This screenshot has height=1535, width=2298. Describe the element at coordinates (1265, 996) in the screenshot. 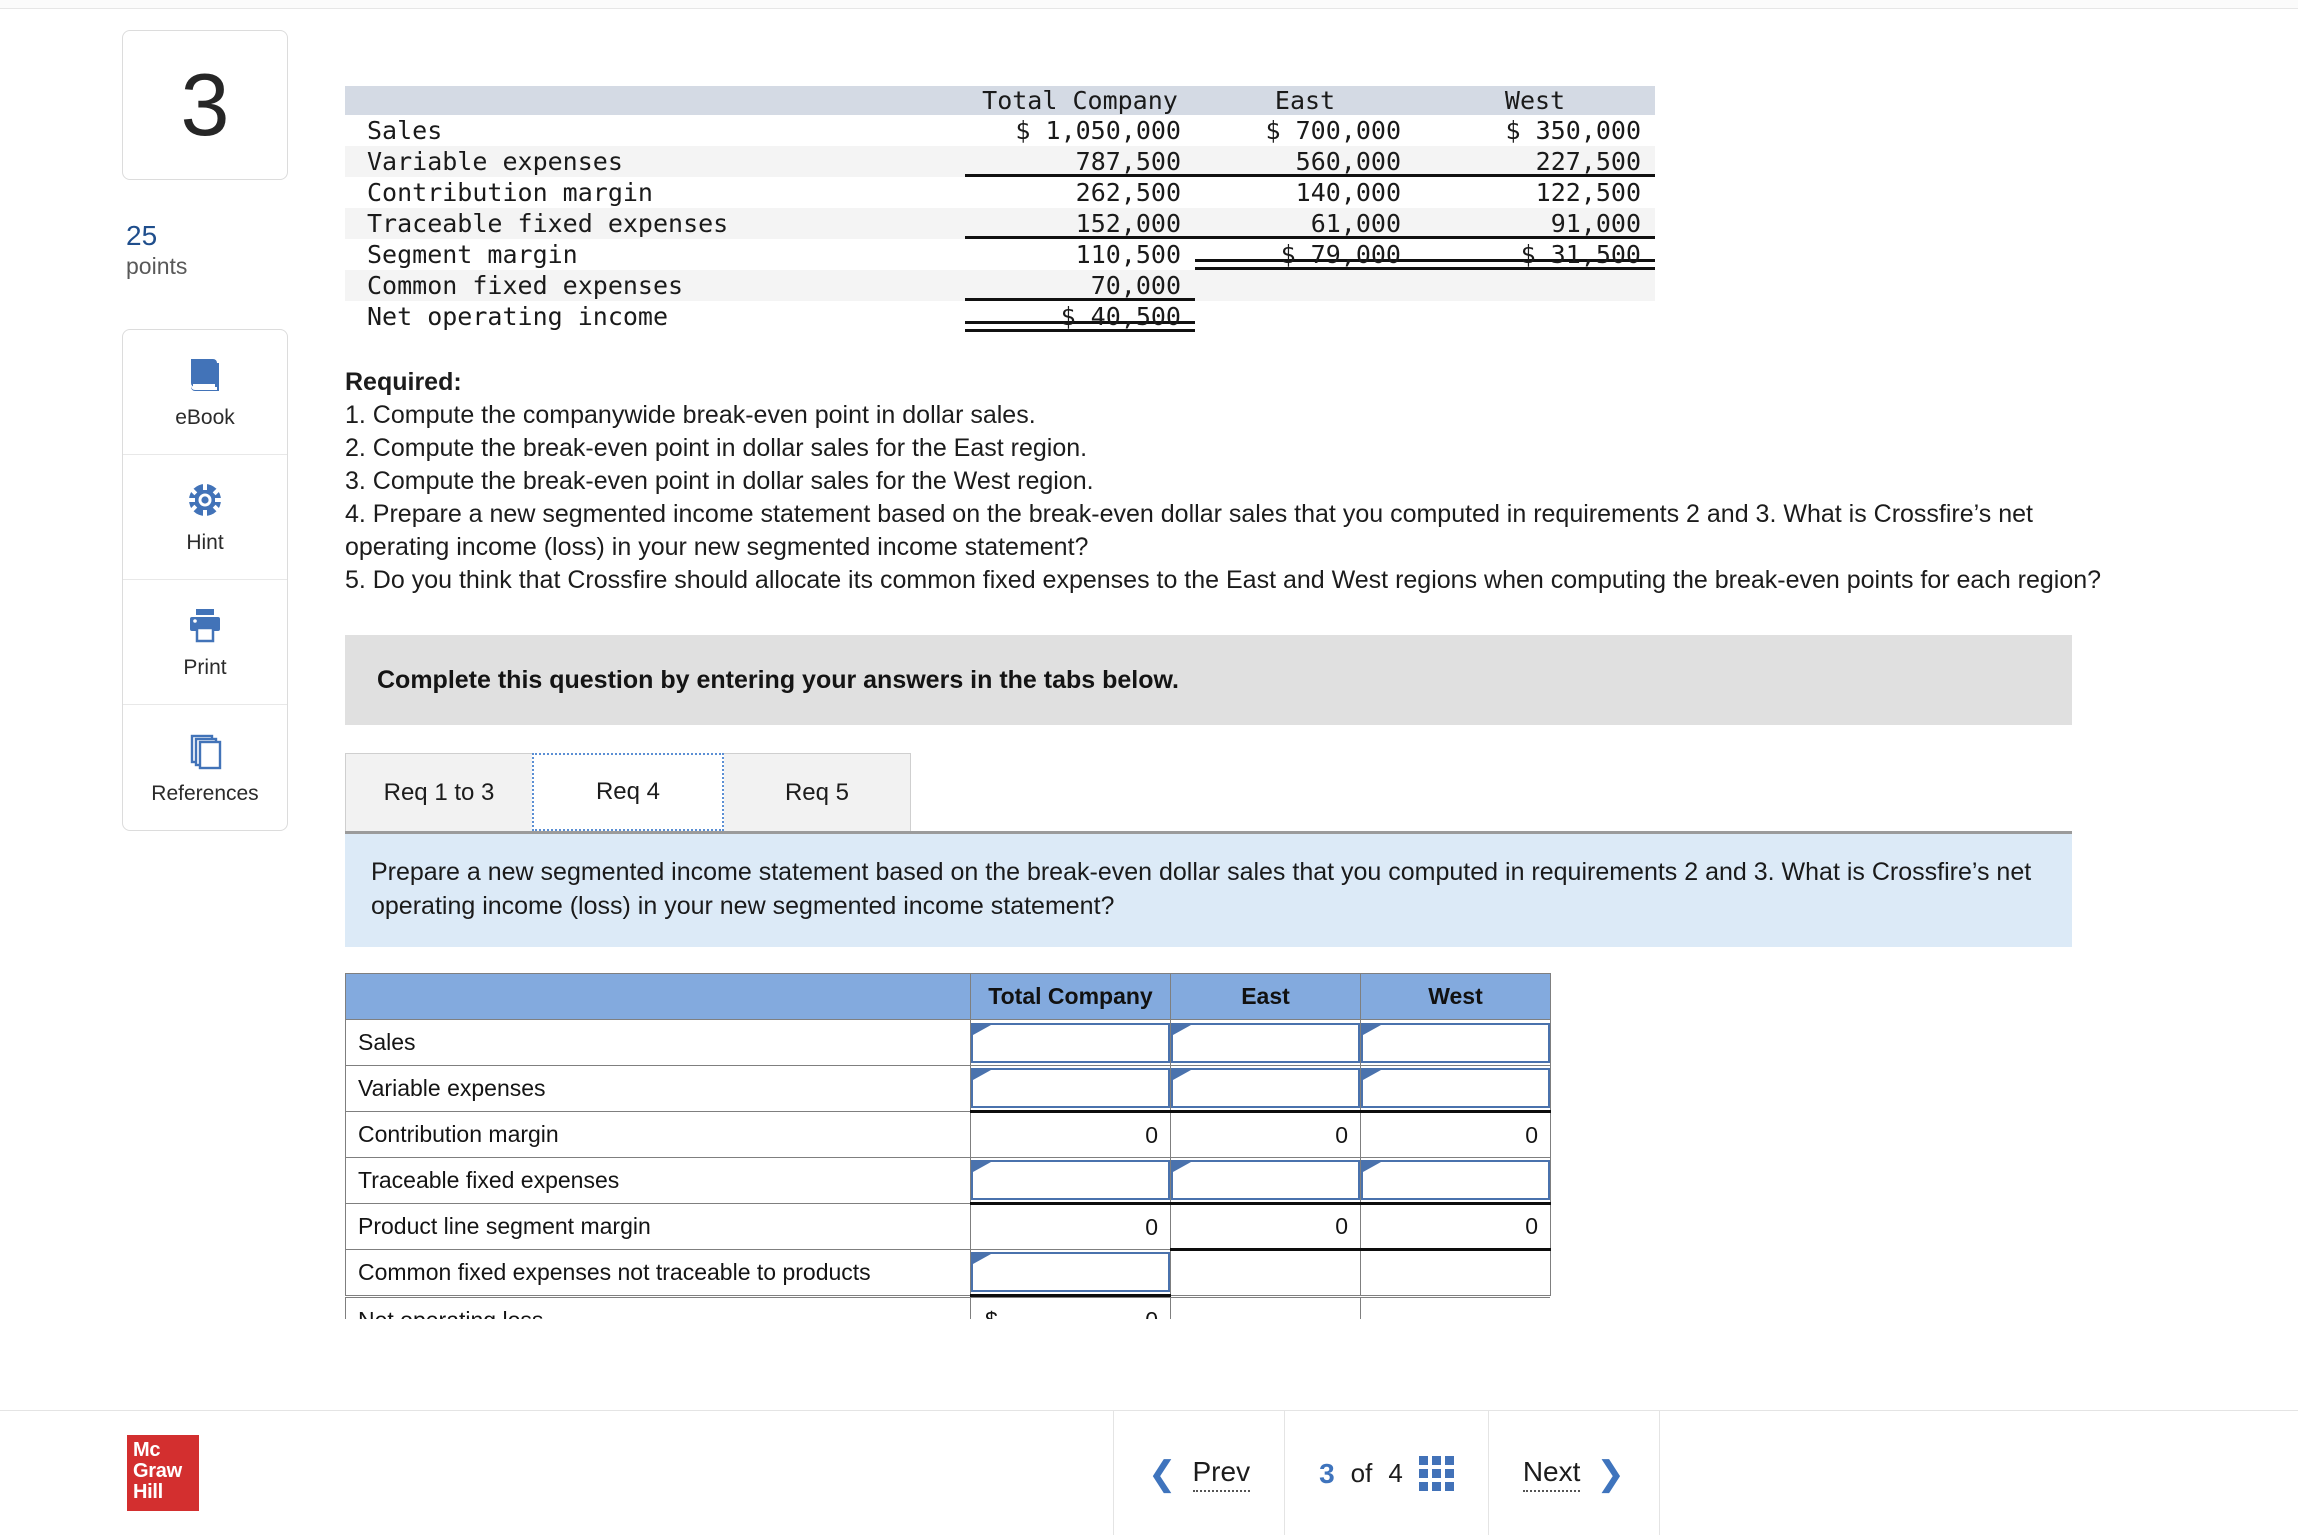

I see `answer-col-east: East` at that location.